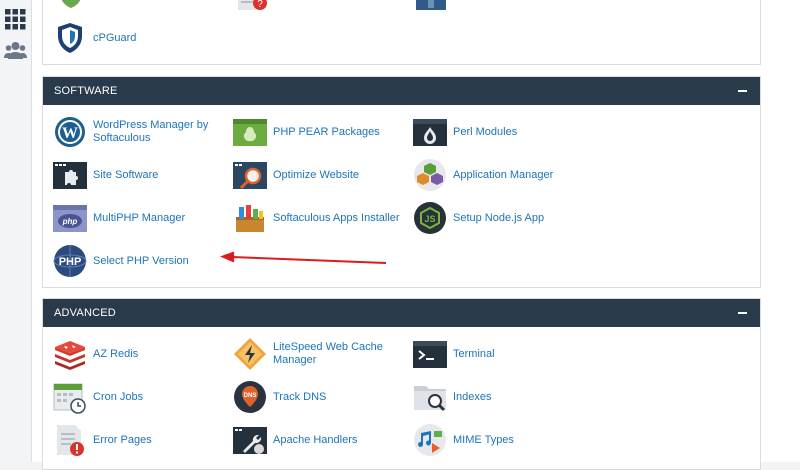 This screenshot has height=470, width=800. What do you see at coordinates (743, 91) in the screenshot?
I see `software-collapse-button` at bounding box center [743, 91].